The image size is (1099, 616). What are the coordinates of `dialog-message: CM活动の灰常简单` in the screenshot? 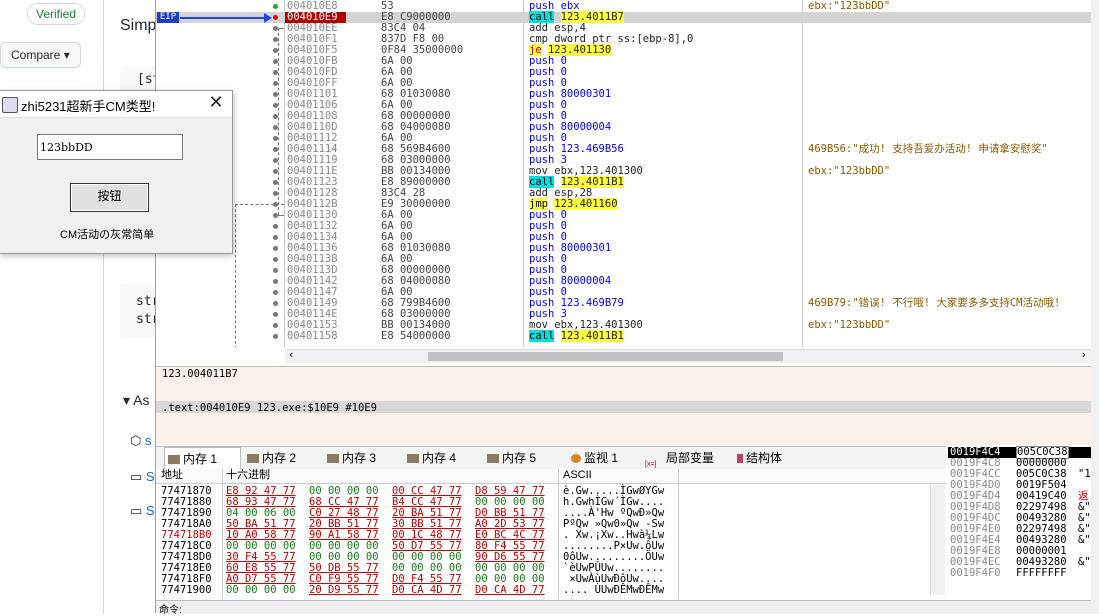 It's located at (107, 235).